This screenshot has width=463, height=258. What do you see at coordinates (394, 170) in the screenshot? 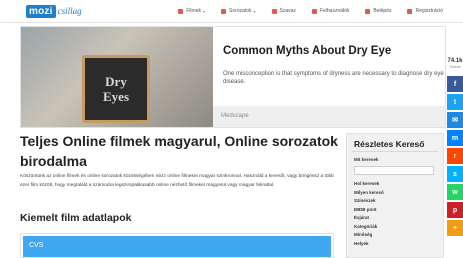
I see `search-input` at bounding box center [394, 170].